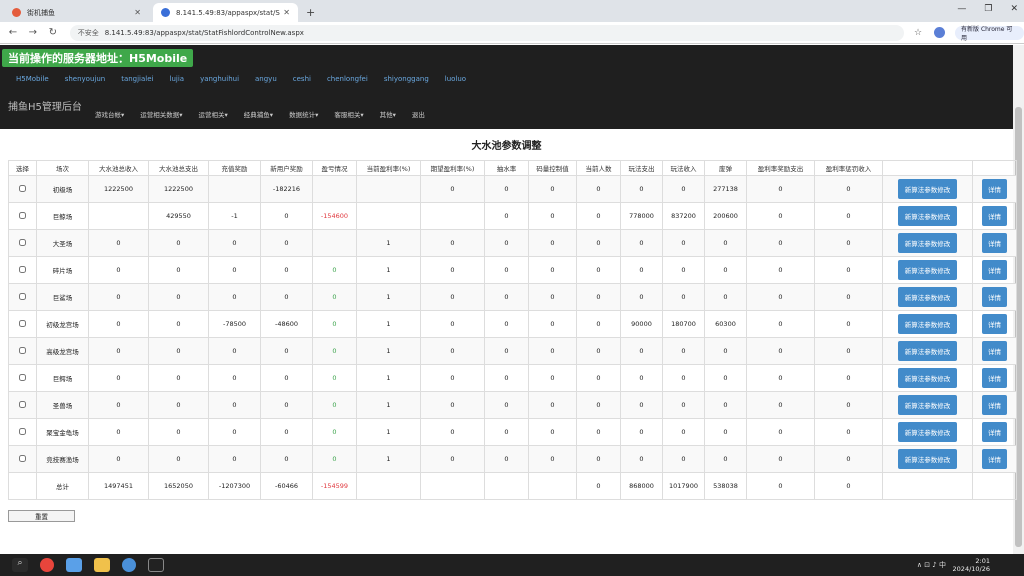 The height and width of the screenshot is (576, 1024). I want to click on server-link: tangjialei, so click(137, 79).